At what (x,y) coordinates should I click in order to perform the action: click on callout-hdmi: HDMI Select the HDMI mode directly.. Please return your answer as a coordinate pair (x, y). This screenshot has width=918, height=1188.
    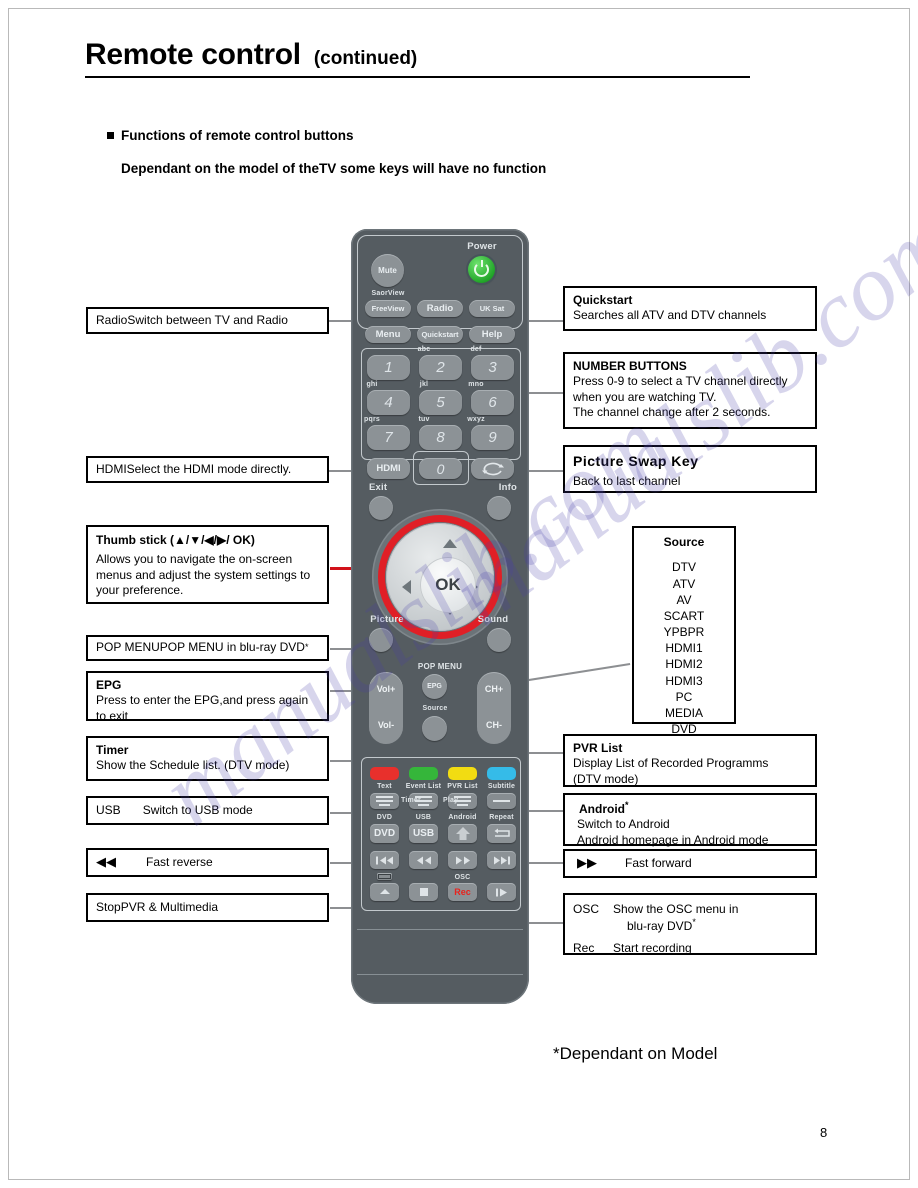
    Looking at the image, I should click on (207, 469).